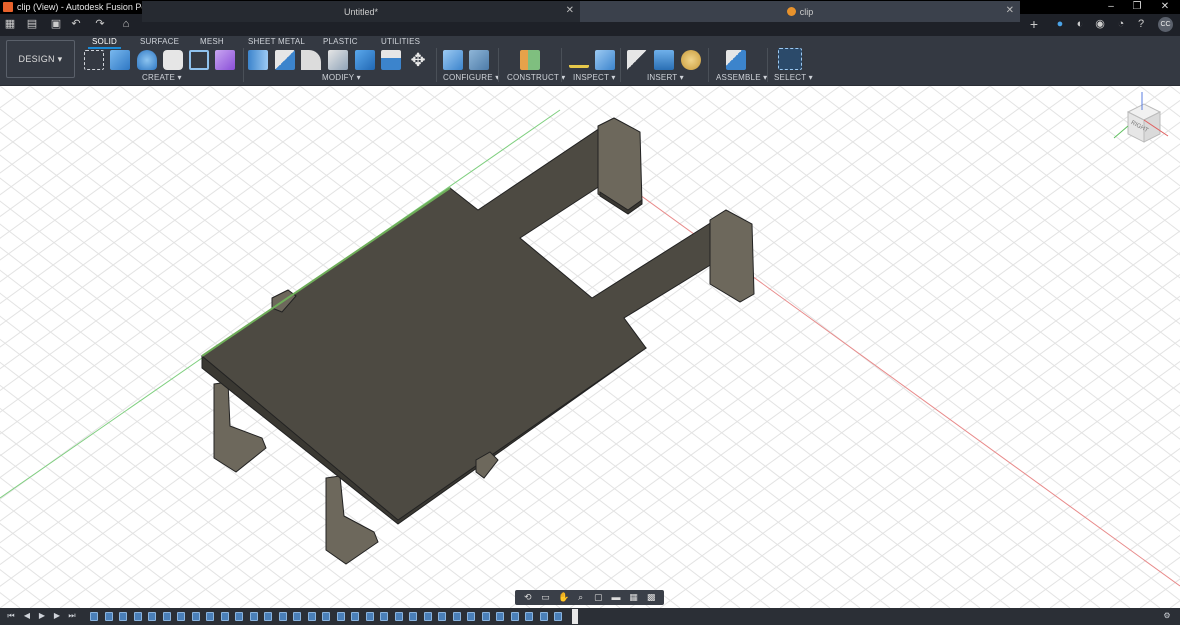 Image resolution: width=1180 pixels, height=625 pixels. What do you see at coordinates (793, 77) in the screenshot?
I see `select-menu: SELECT ▾` at bounding box center [793, 77].